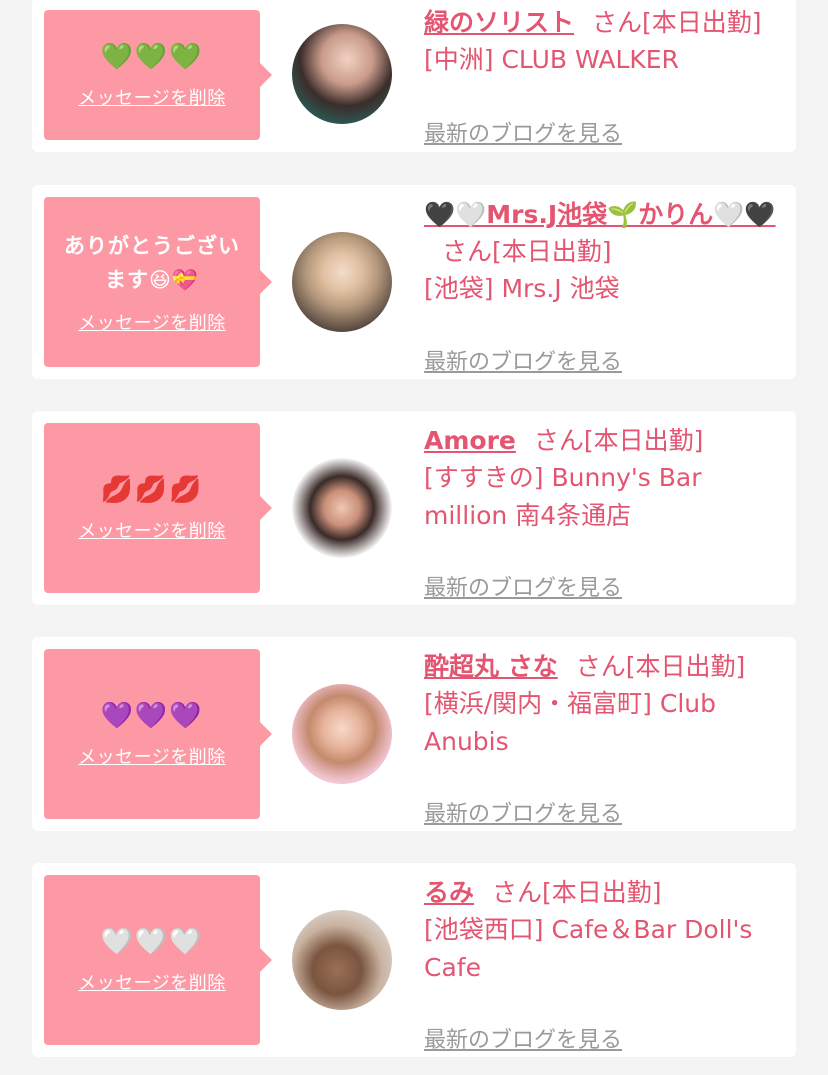  What do you see at coordinates (600, 214) in the screenshot?
I see `cast-name-link: 🖤🤍Mrs.J池袋🌱かりん🤍🖤` at bounding box center [600, 214].